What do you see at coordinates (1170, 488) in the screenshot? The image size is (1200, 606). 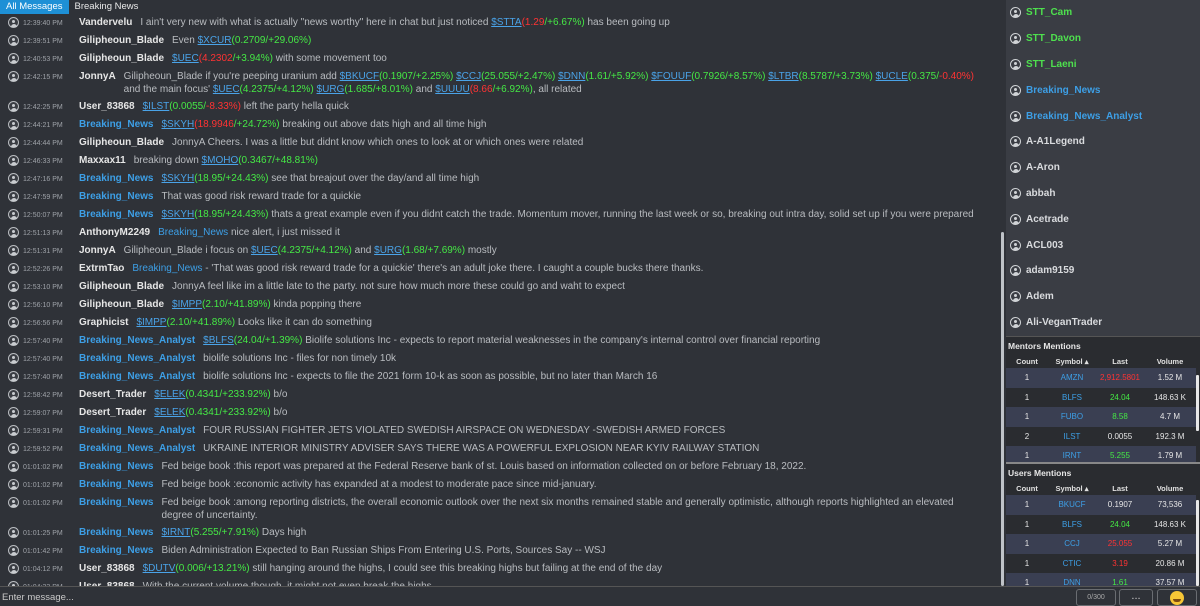 I see `column-header-volume: Volume` at bounding box center [1170, 488].